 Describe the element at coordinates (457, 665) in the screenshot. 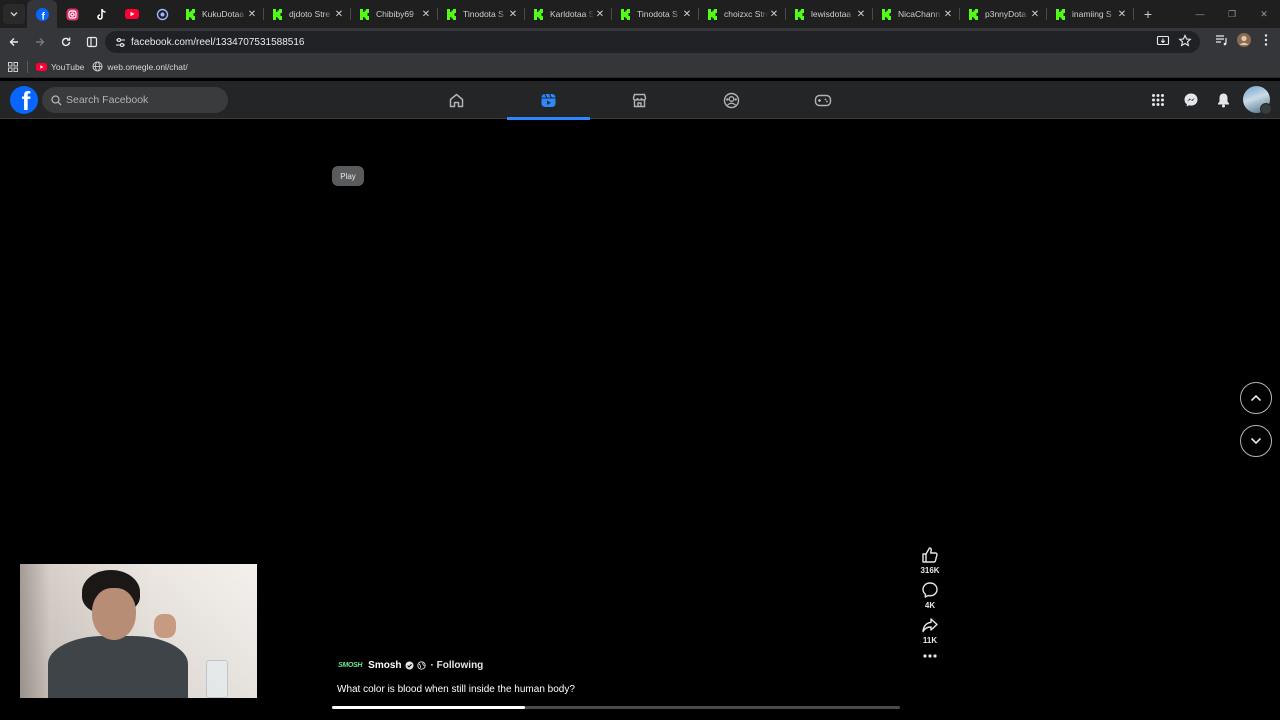

I see `follow-status: · Following` at that location.